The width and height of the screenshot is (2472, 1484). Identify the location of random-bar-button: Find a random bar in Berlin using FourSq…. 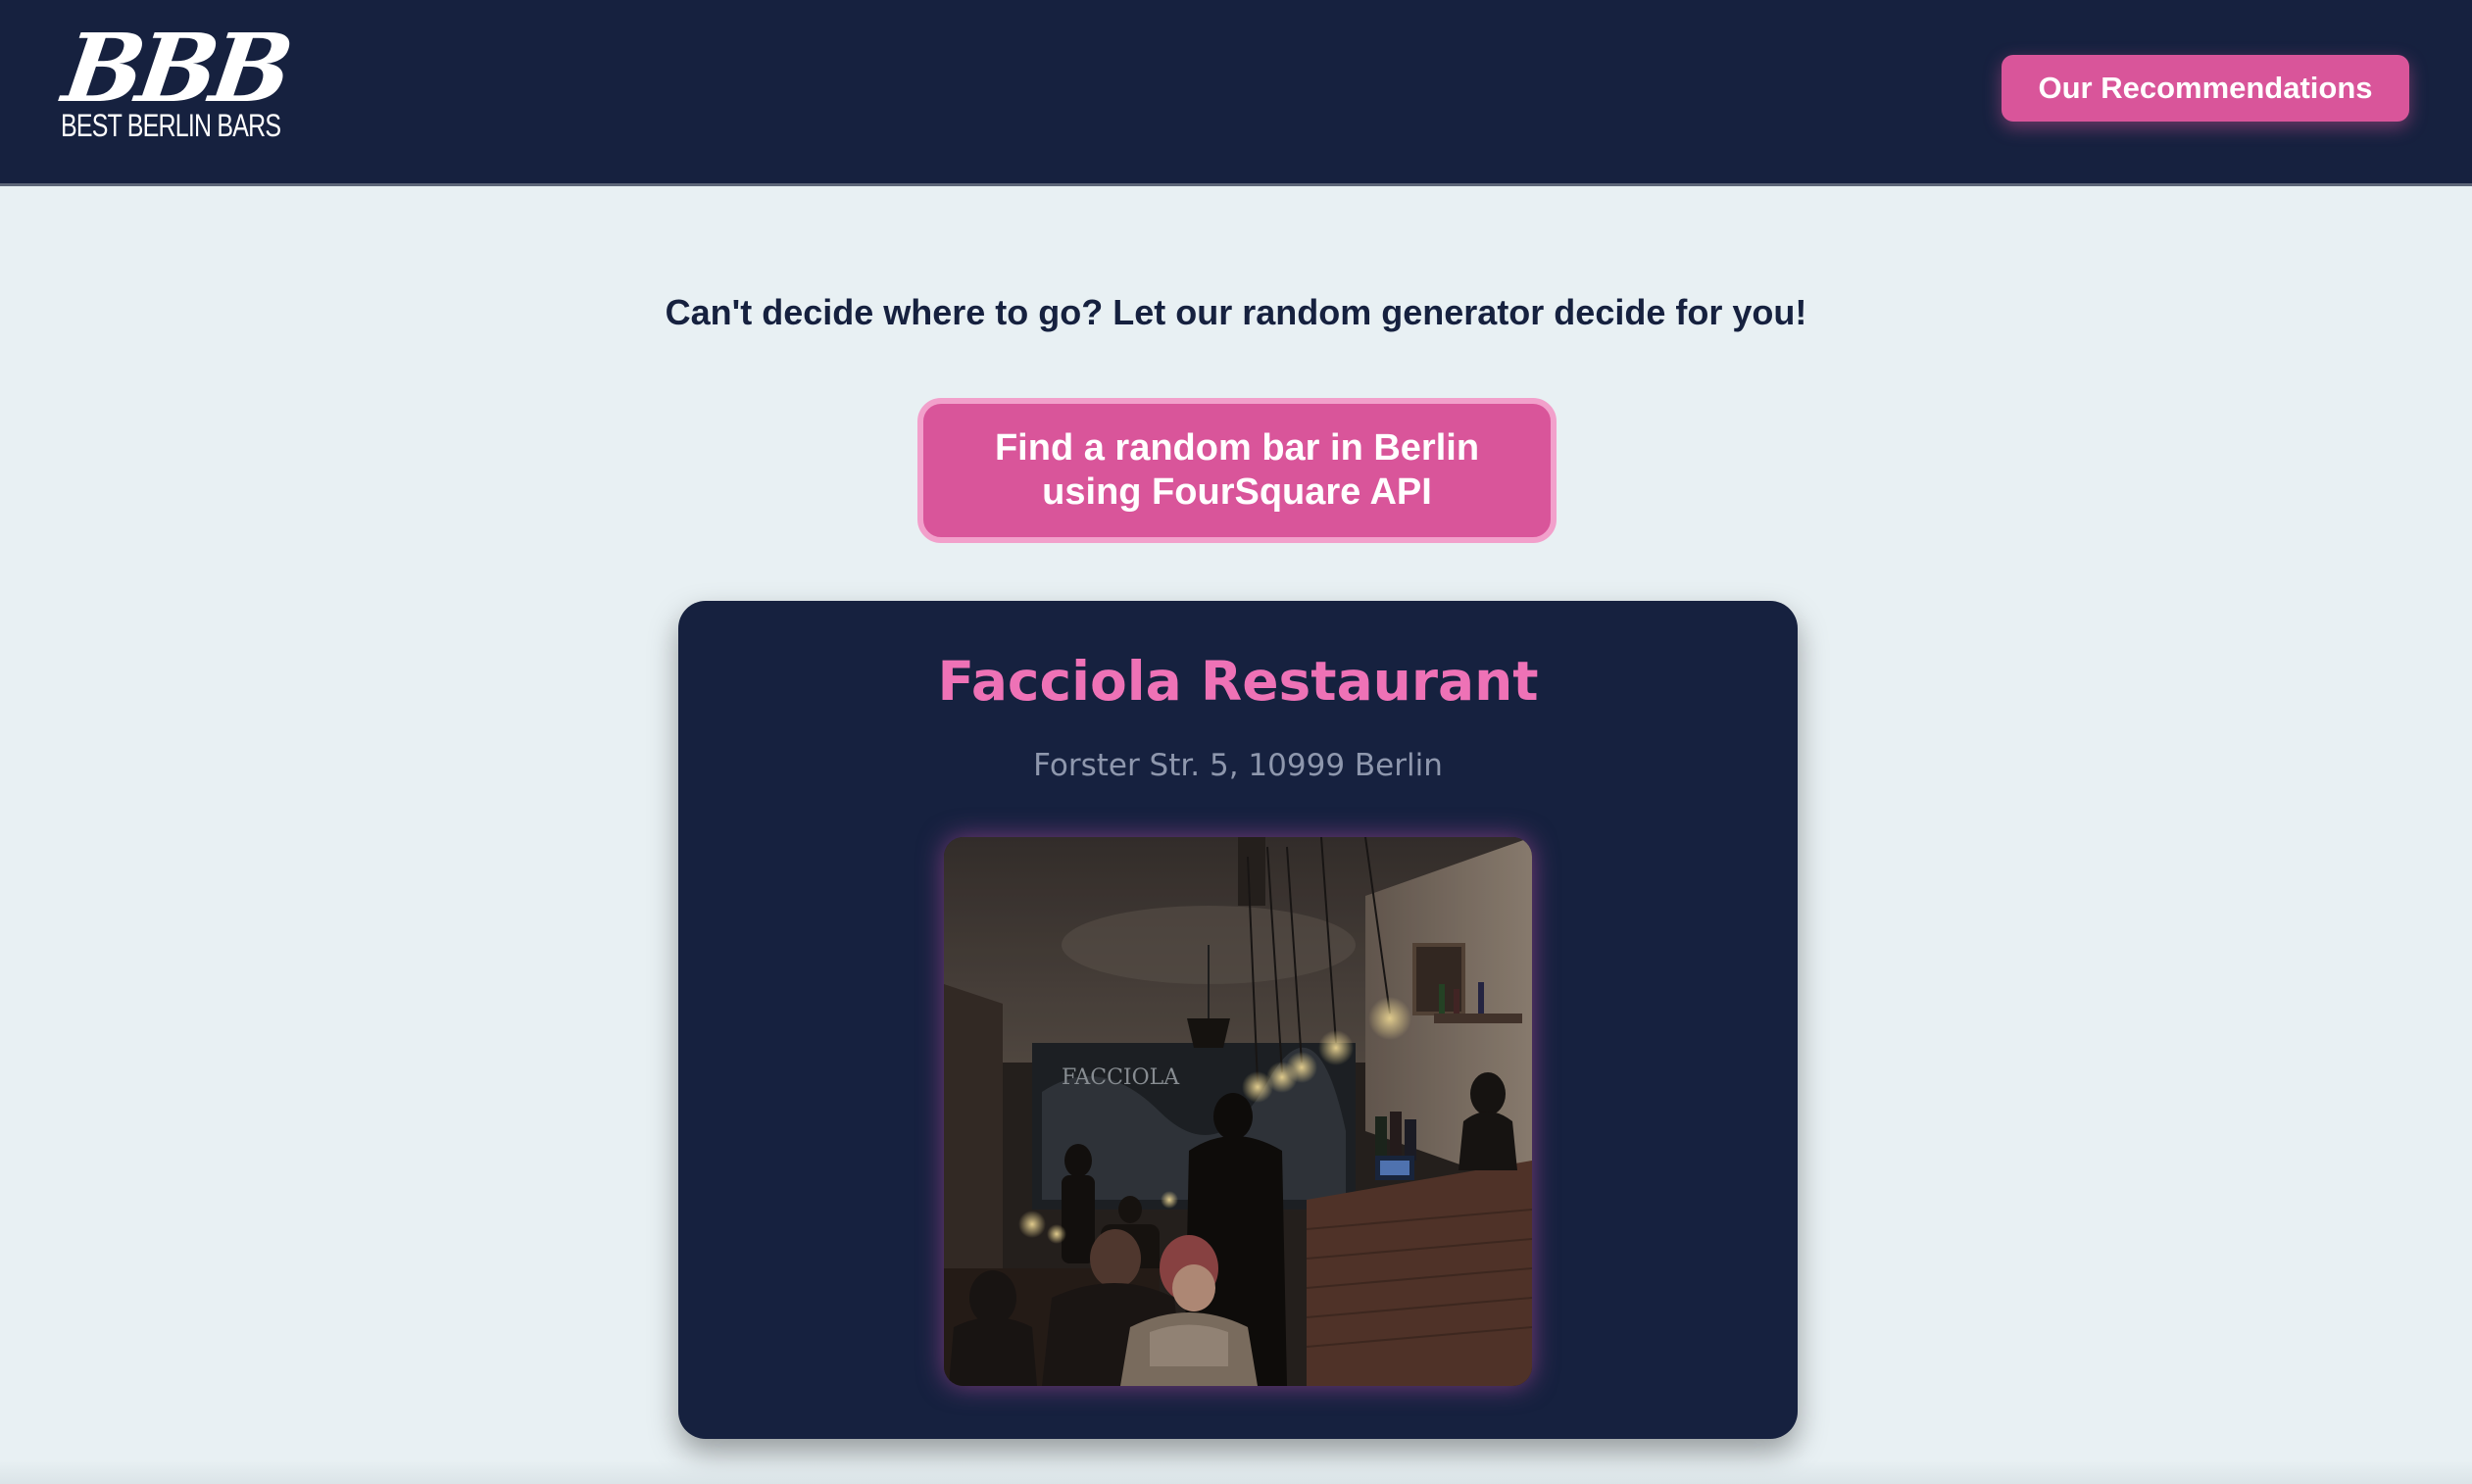
(1237, 470).